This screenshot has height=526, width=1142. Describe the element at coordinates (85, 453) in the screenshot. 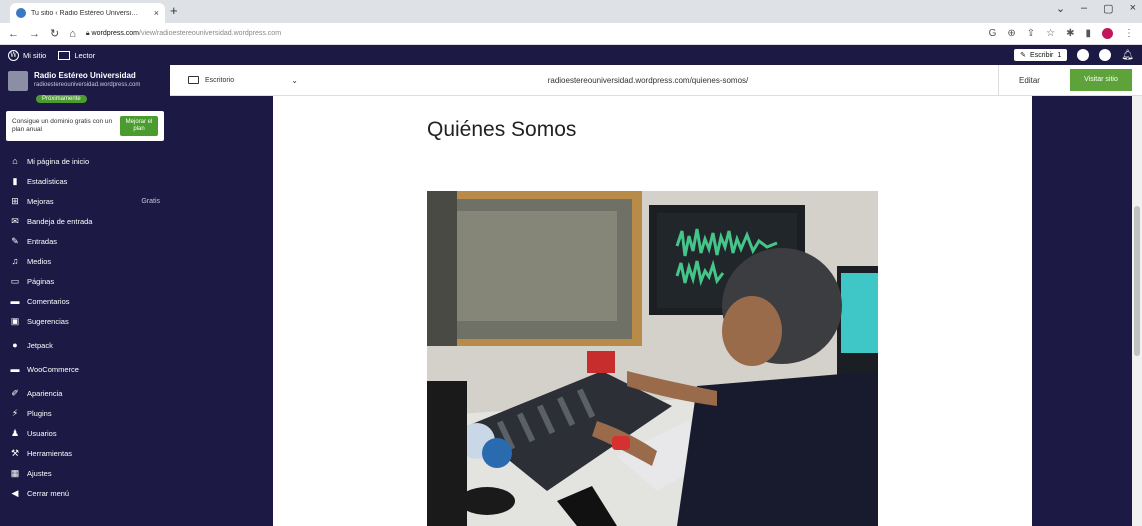

I see `sidebar-item-tools: ⚒ Herramientas` at that location.